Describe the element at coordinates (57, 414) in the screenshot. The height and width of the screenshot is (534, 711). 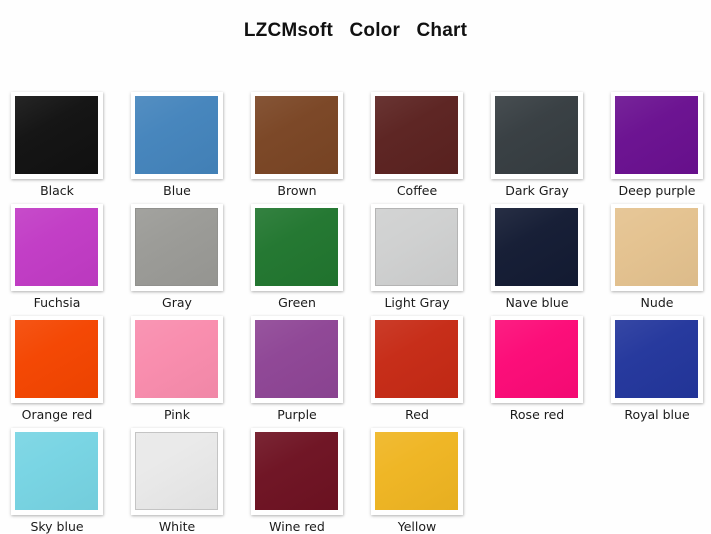
I see `swatch-label: Orange red` at that location.